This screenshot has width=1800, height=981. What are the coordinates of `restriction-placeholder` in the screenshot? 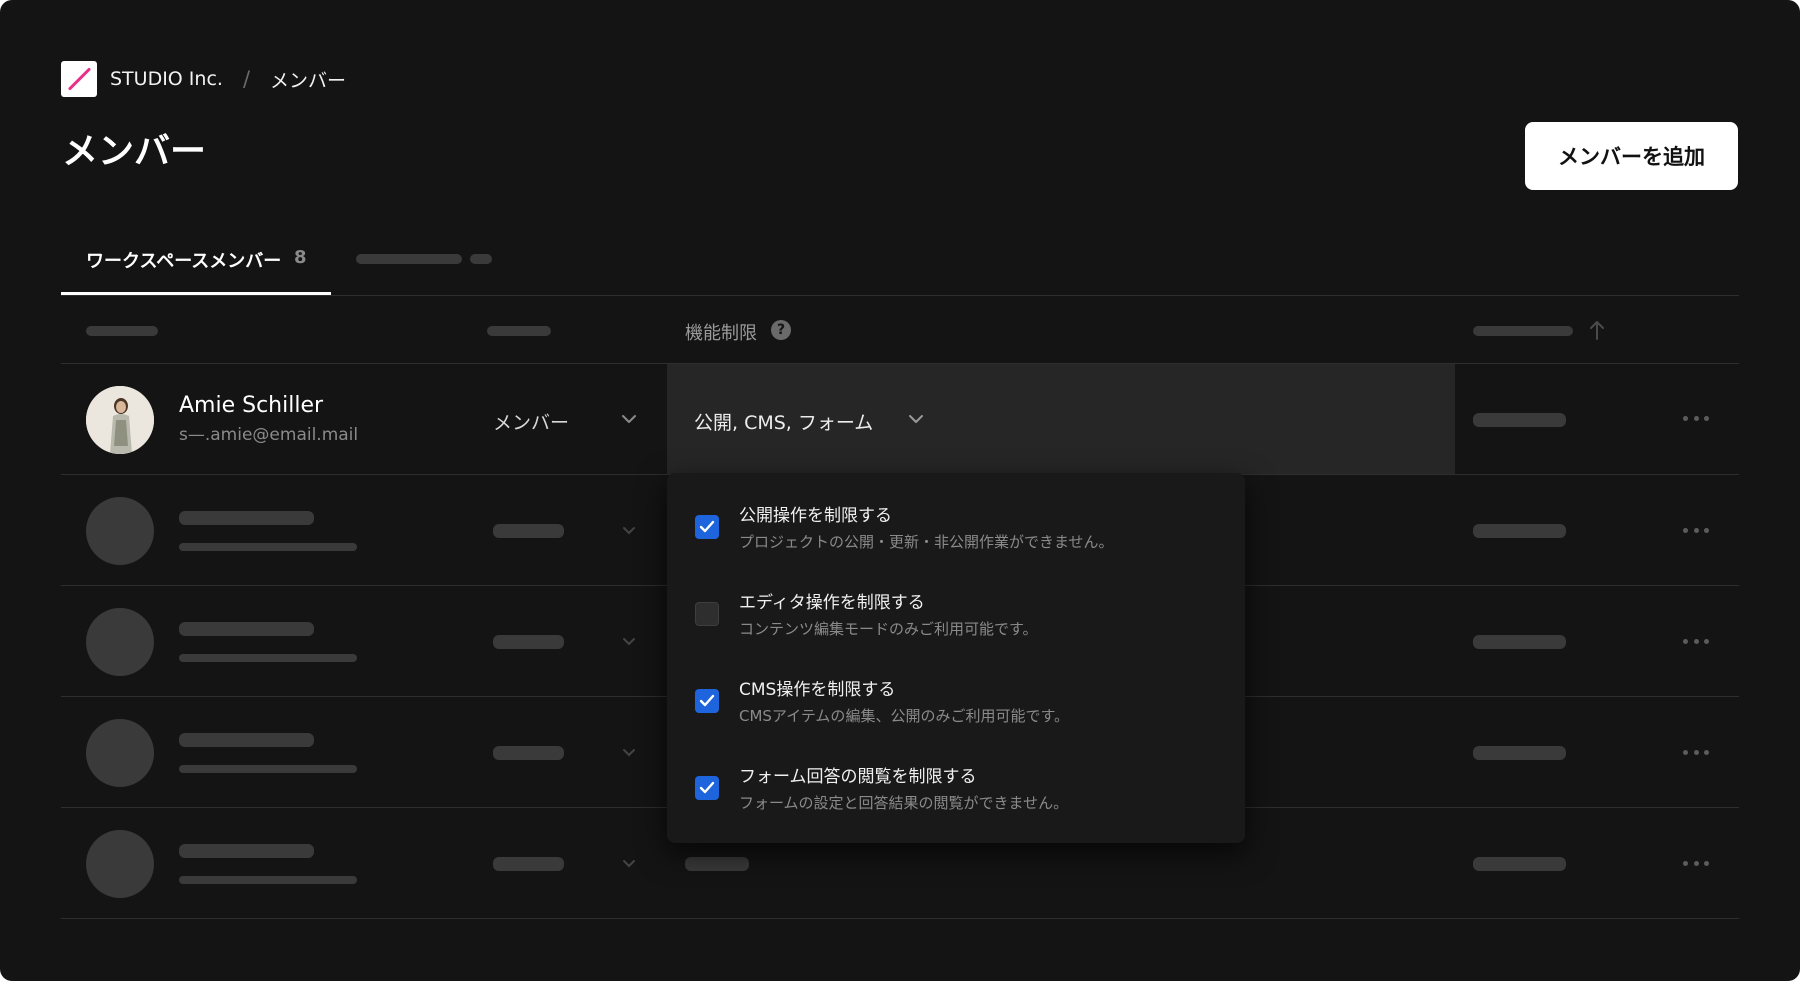 It's located at (717, 864).